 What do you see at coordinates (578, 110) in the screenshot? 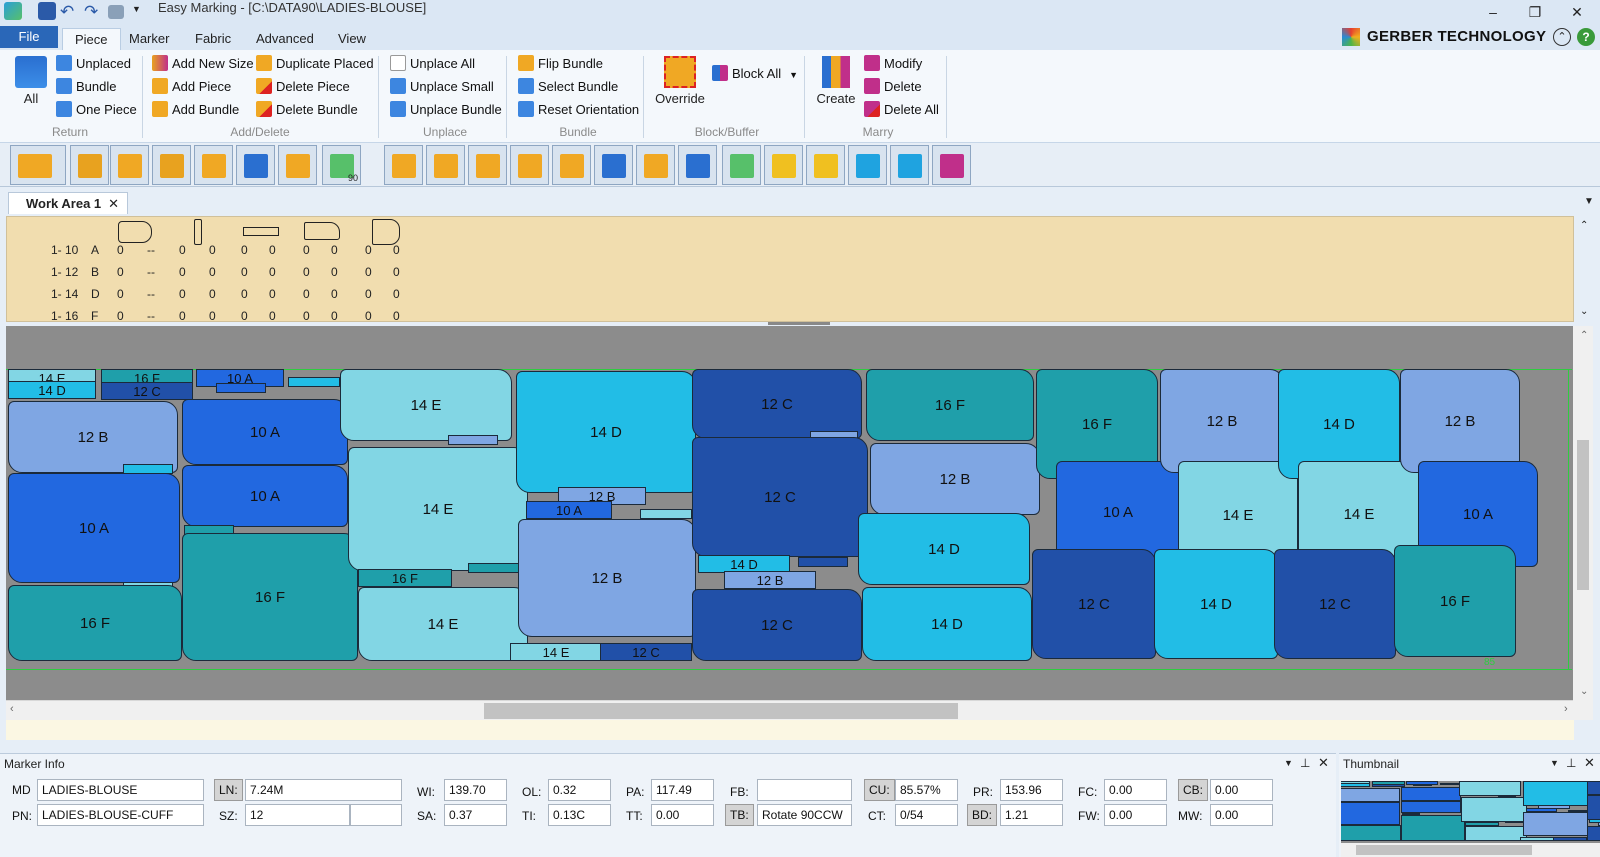
I see `reset-orientation-button: Reset Orientation` at bounding box center [578, 110].